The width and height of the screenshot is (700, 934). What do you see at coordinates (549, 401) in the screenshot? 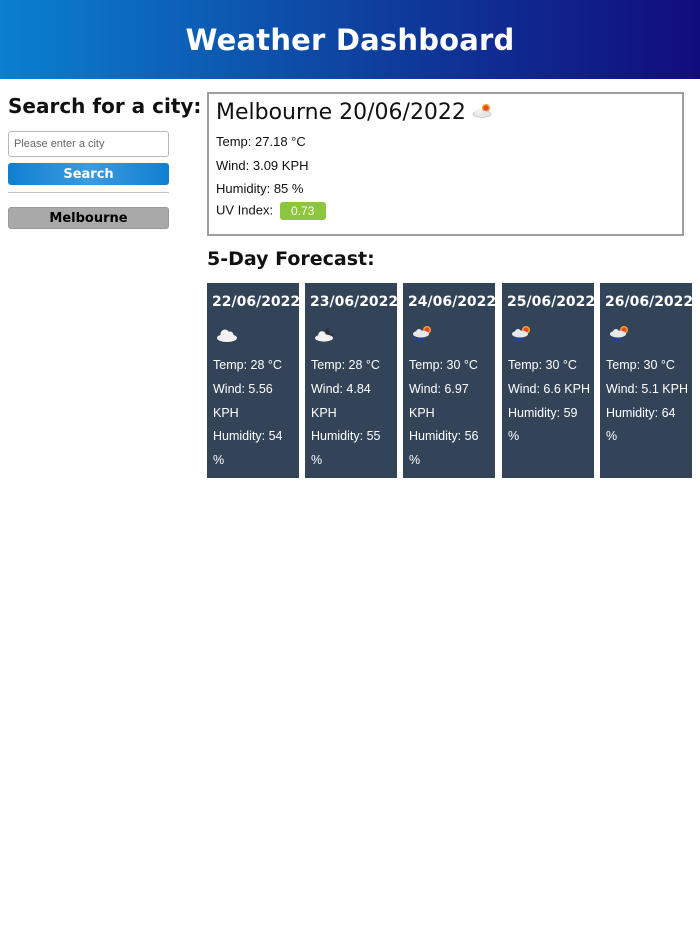
I see `forecast-details: Temp: 30 °C Wind: 6.6 KPH Humidity: 59 %` at bounding box center [549, 401].